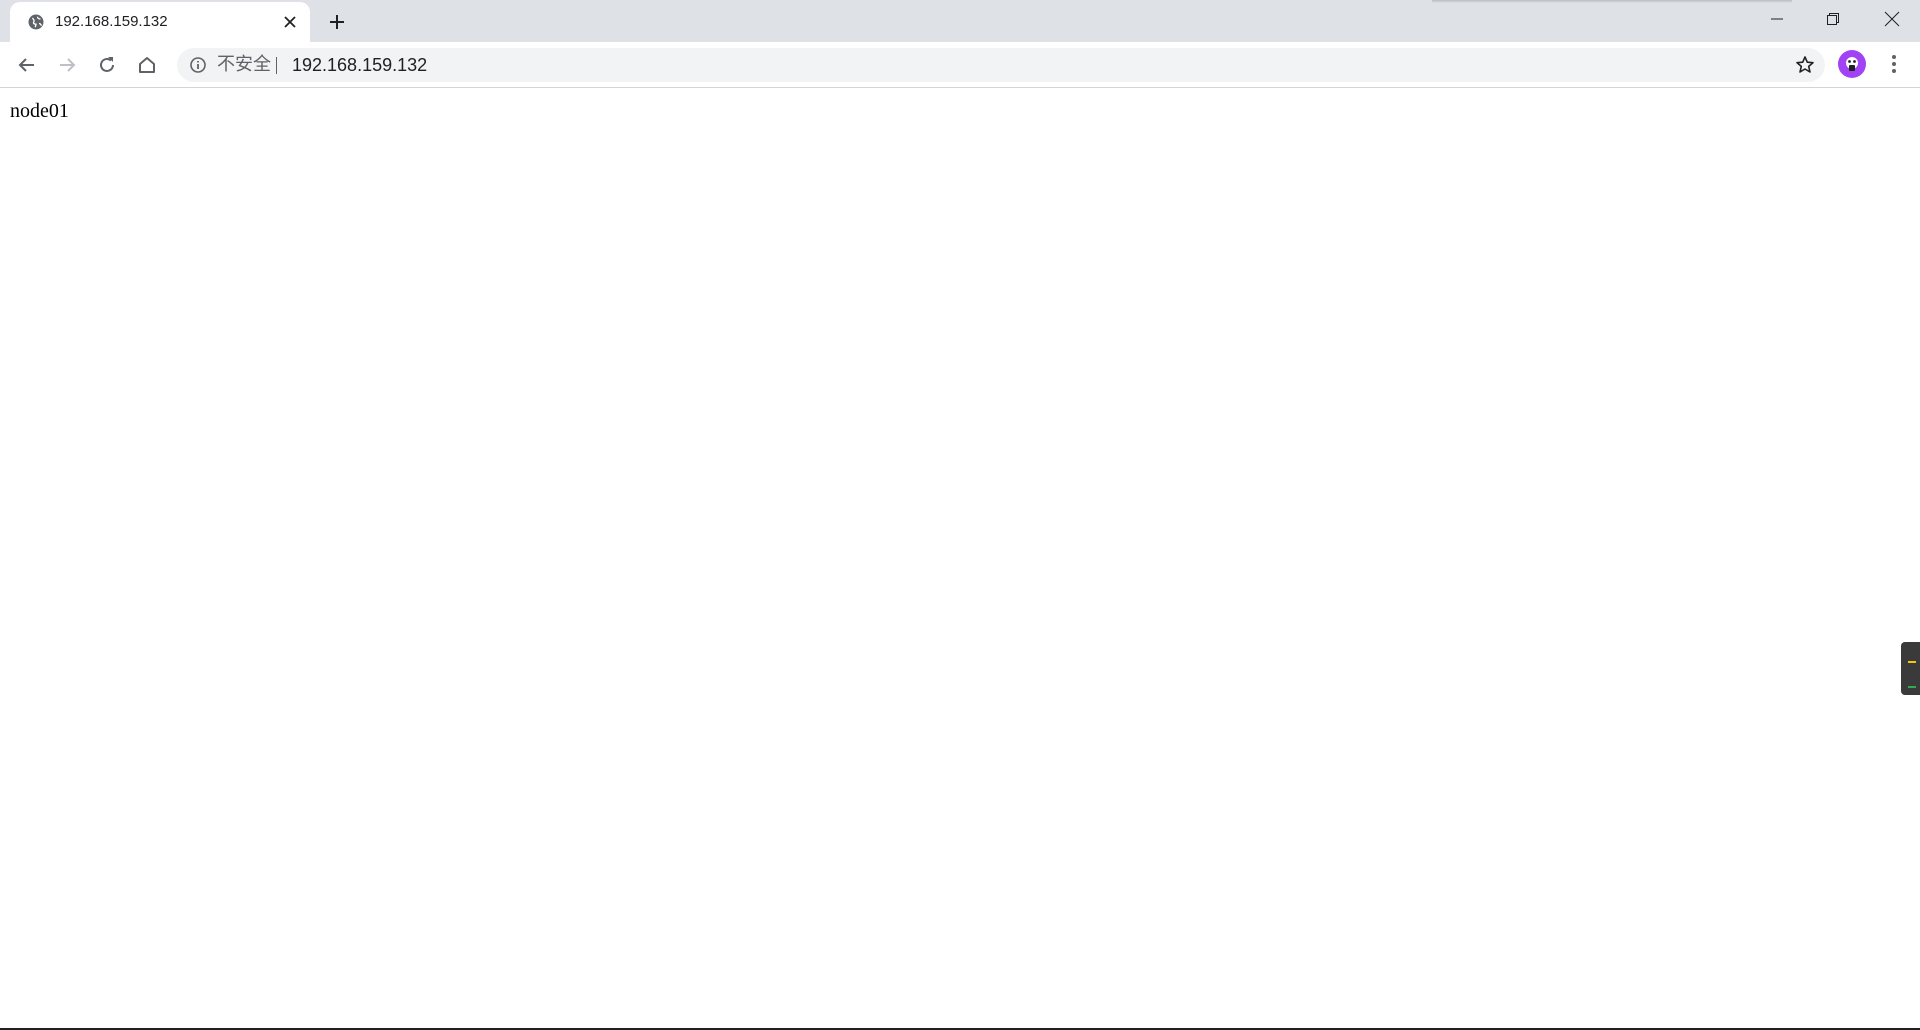  I want to click on restore-icon, so click(1833, 19).